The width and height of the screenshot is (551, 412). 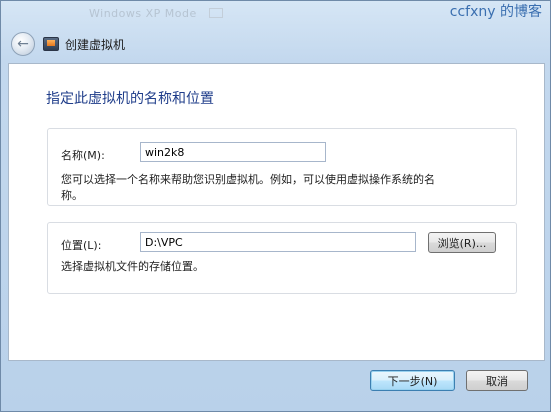 I want to click on back-button: ←, so click(x=23, y=44).